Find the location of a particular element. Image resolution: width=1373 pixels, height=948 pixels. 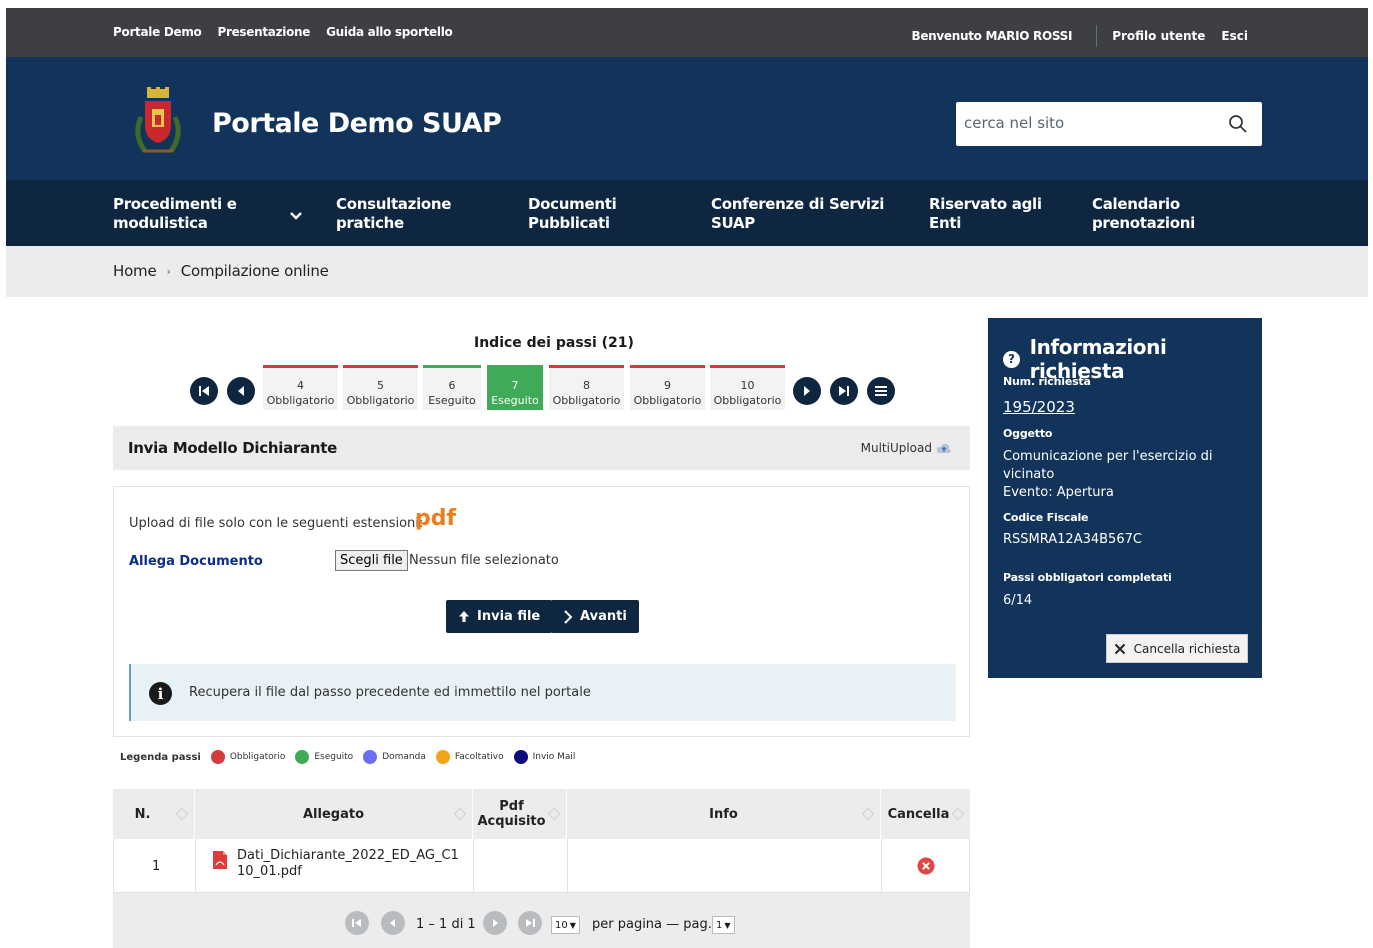

step-item: 4 Obbligatorio is located at coordinates (300, 387).